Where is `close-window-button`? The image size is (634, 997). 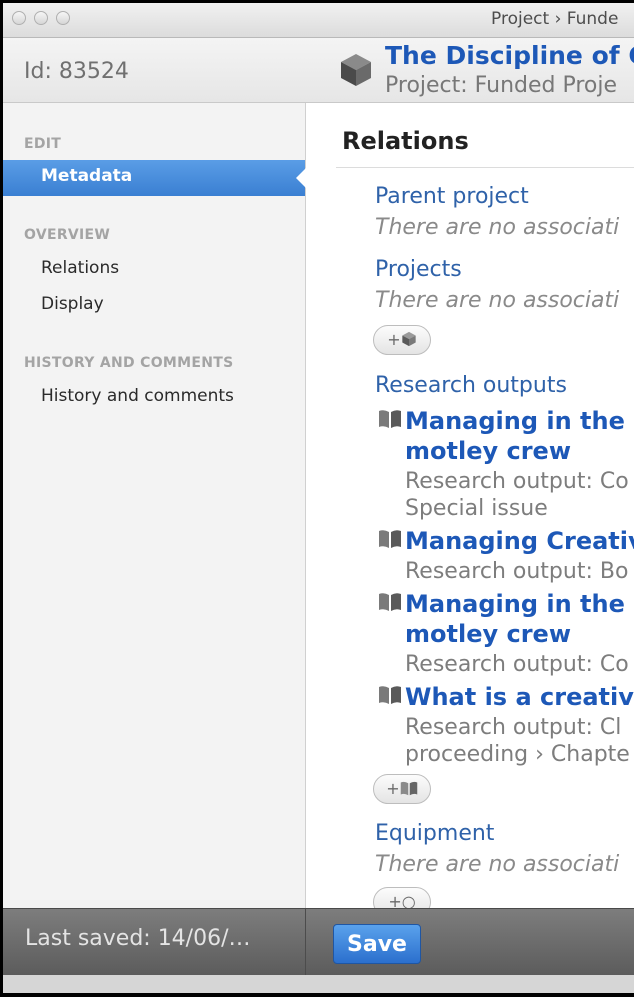
close-window-button is located at coordinates (19, 18).